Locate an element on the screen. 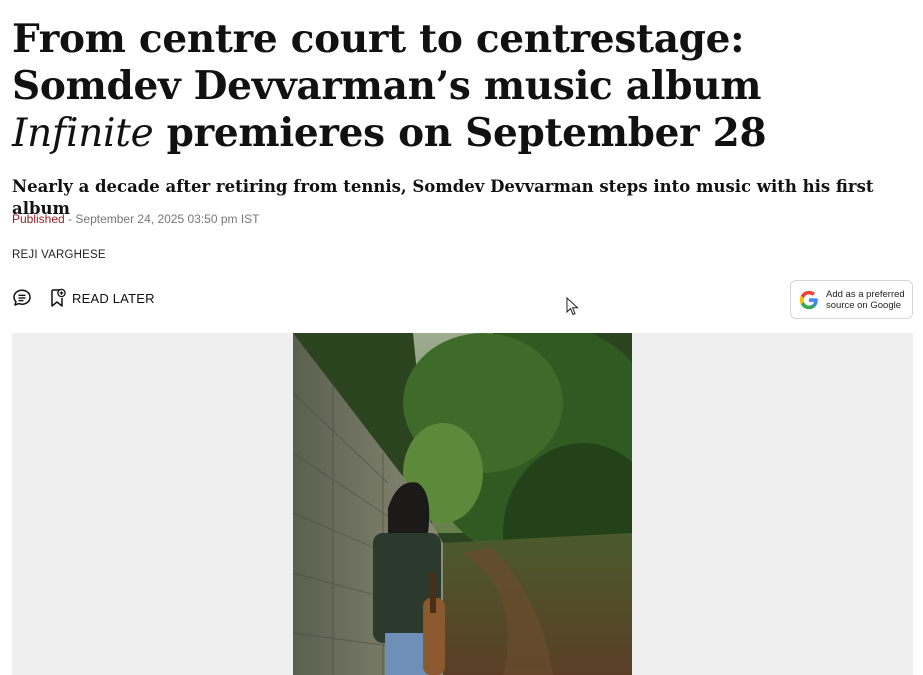 This screenshot has width=923, height=675. preferred-source-label: Add as a preferred source on Google is located at coordinates (865, 300).